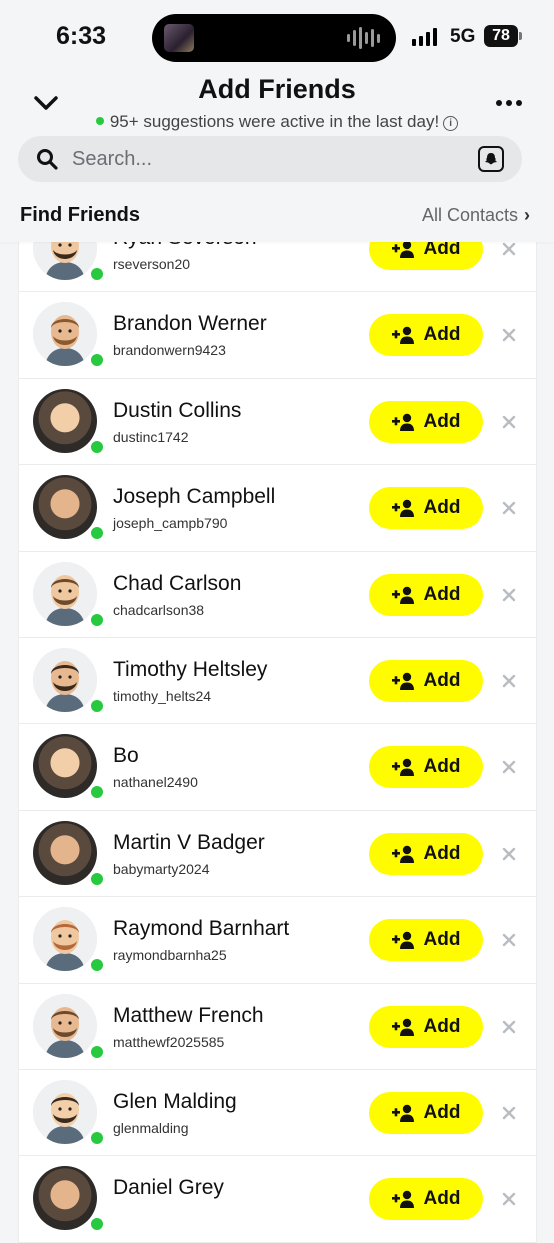  Describe the element at coordinates (527, 215) in the screenshot. I see `chevron-right-icon: ›` at that location.